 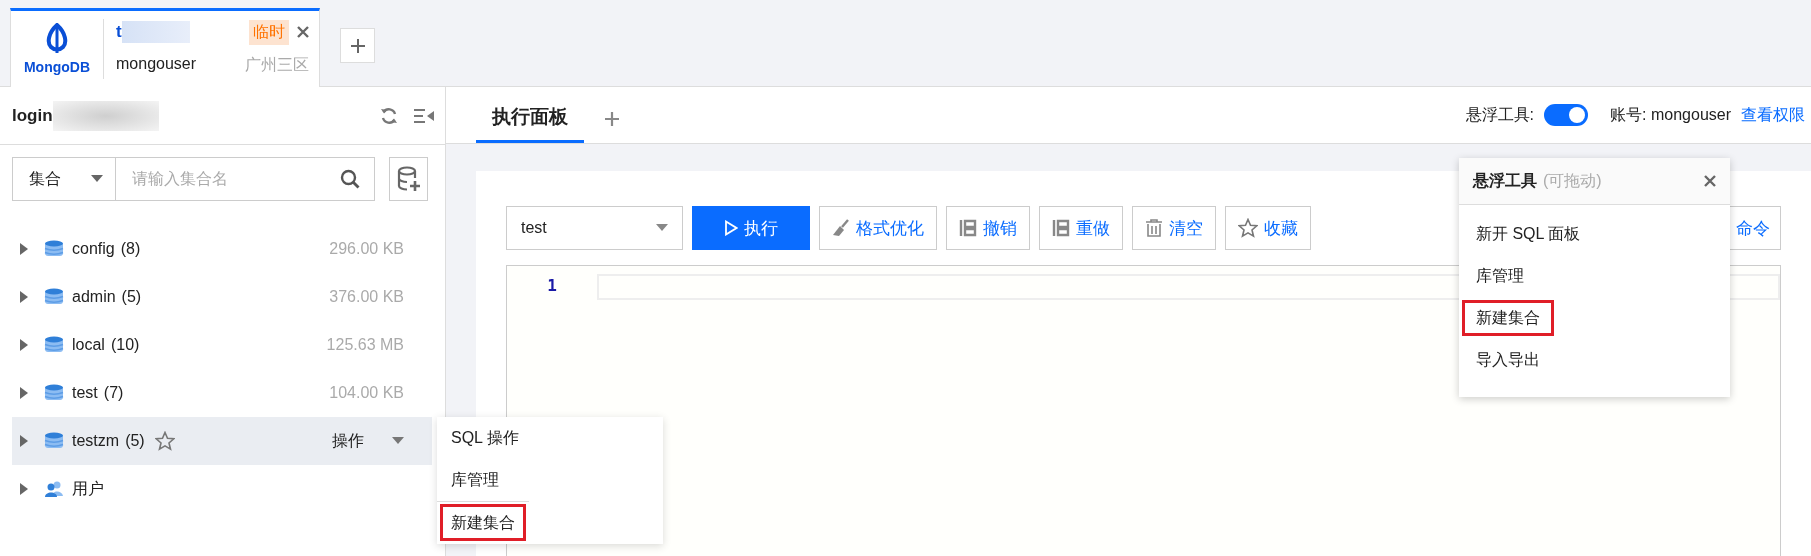 I want to click on panel-hint: (可拖动), so click(x=1572, y=180).